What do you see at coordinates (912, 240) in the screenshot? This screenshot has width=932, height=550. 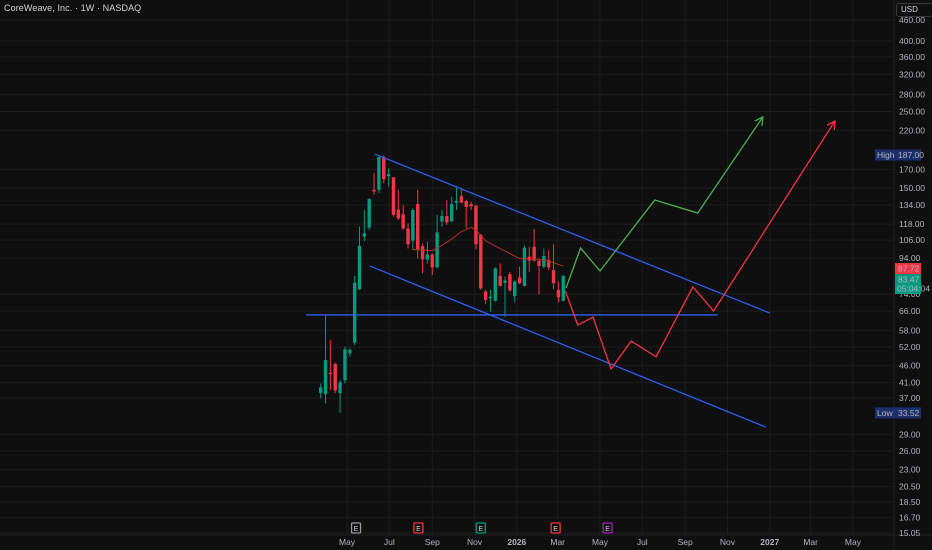 I see `price-axis-label: 106.00` at bounding box center [912, 240].